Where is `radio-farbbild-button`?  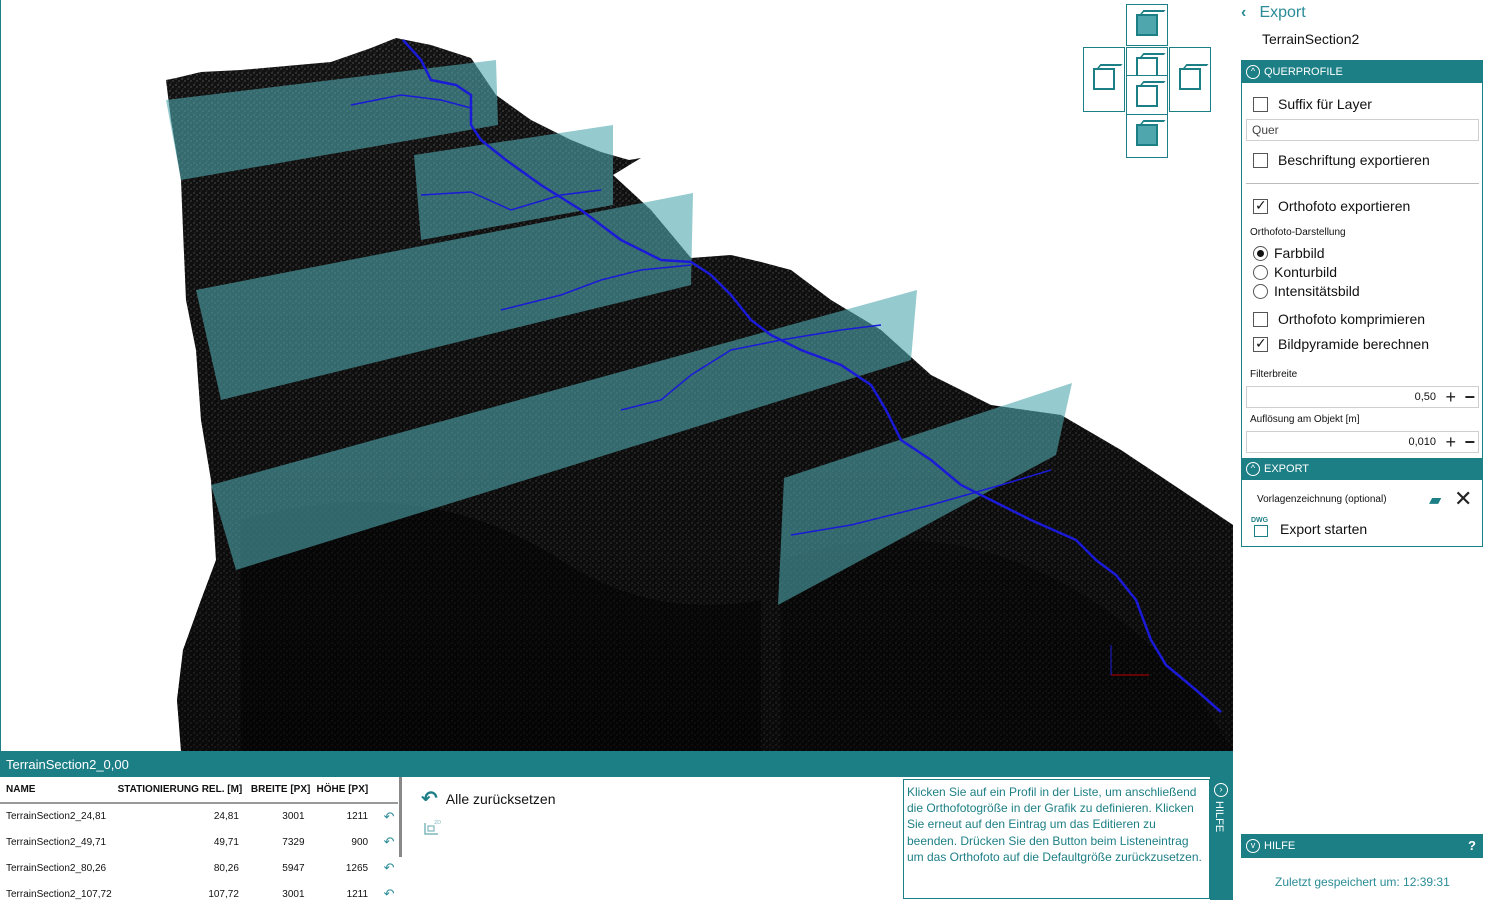
radio-farbbild-button is located at coordinates (1260, 253).